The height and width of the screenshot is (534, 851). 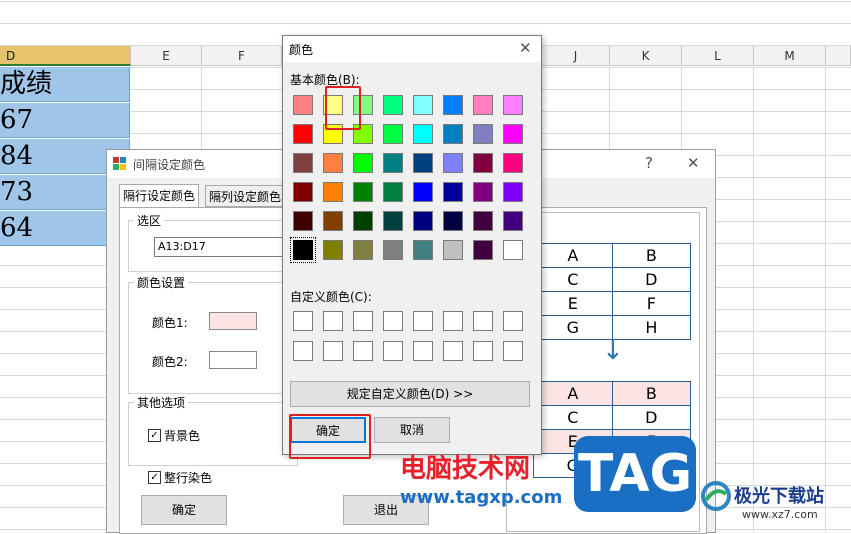 I want to click on highlight-ok-button, so click(x=330, y=436).